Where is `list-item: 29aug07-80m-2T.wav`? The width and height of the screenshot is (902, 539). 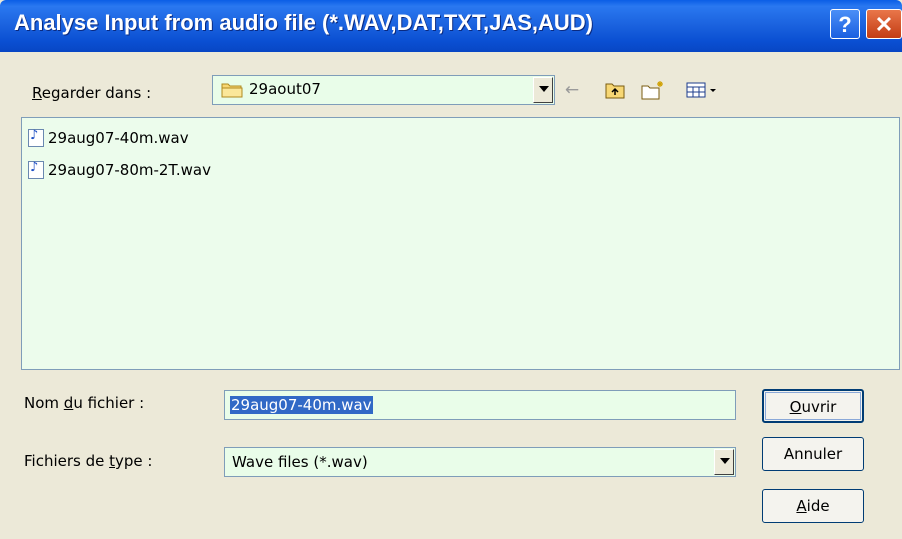
list-item: 29aug07-80m-2T.wav is located at coordinates (119, 170).